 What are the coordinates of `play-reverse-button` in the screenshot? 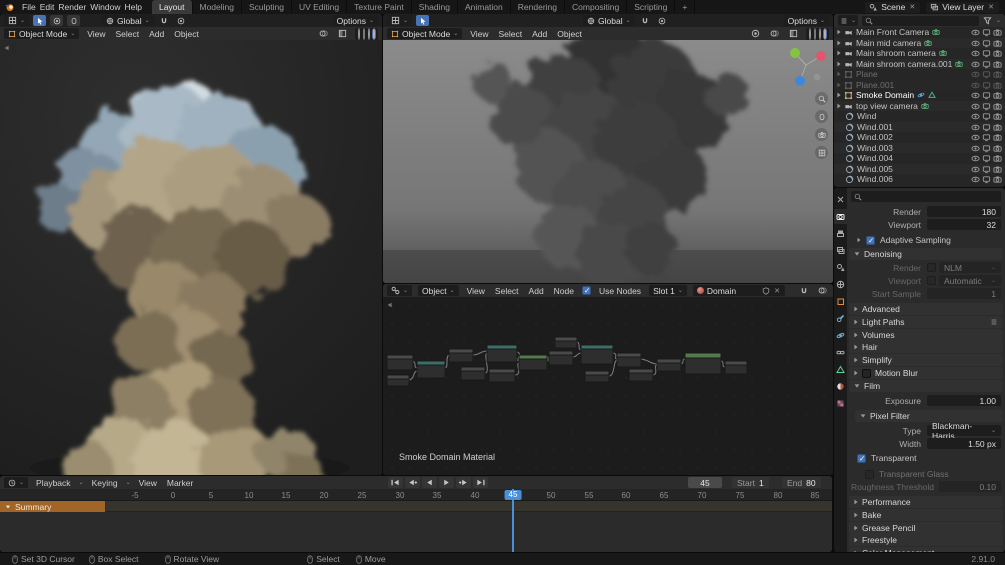 It's located at (429, 482).